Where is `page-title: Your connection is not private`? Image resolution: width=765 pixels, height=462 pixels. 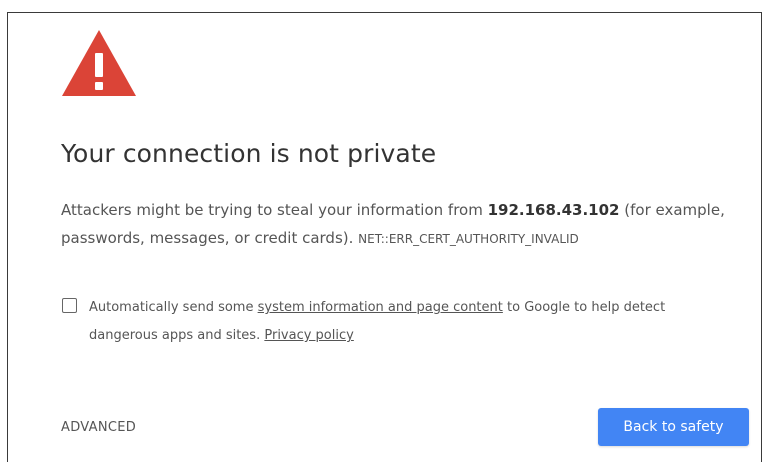 page-title: Your connection is not private is located at coordinates (249, 153).